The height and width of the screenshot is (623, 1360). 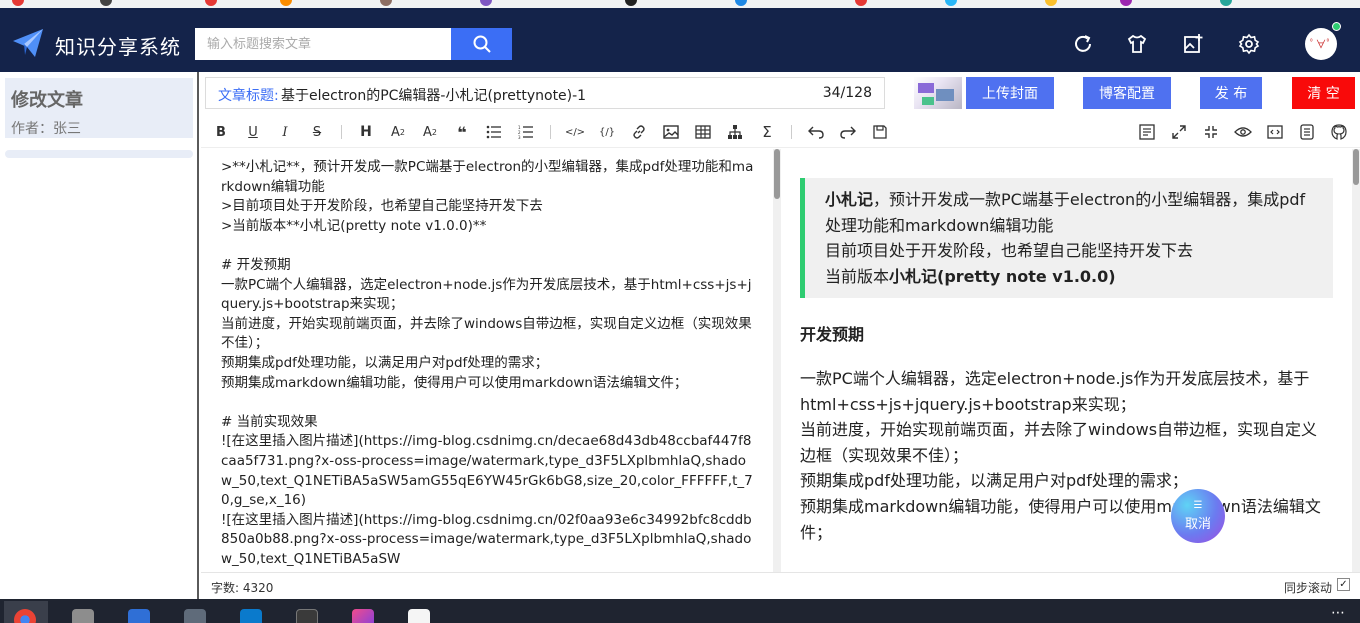 What do you see at coordinates (323, 44) in the screenshot?
I see `search-input` at bounding box center [323, 44].